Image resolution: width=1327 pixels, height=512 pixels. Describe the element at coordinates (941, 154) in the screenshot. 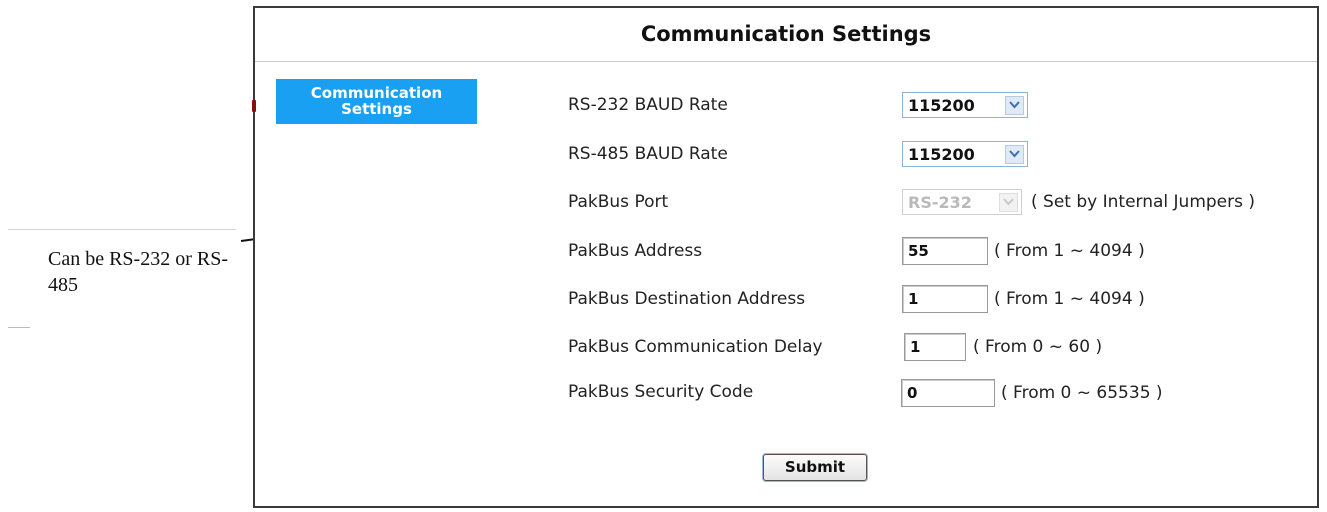

I see `rs485-baud-value: 115200` at that location.